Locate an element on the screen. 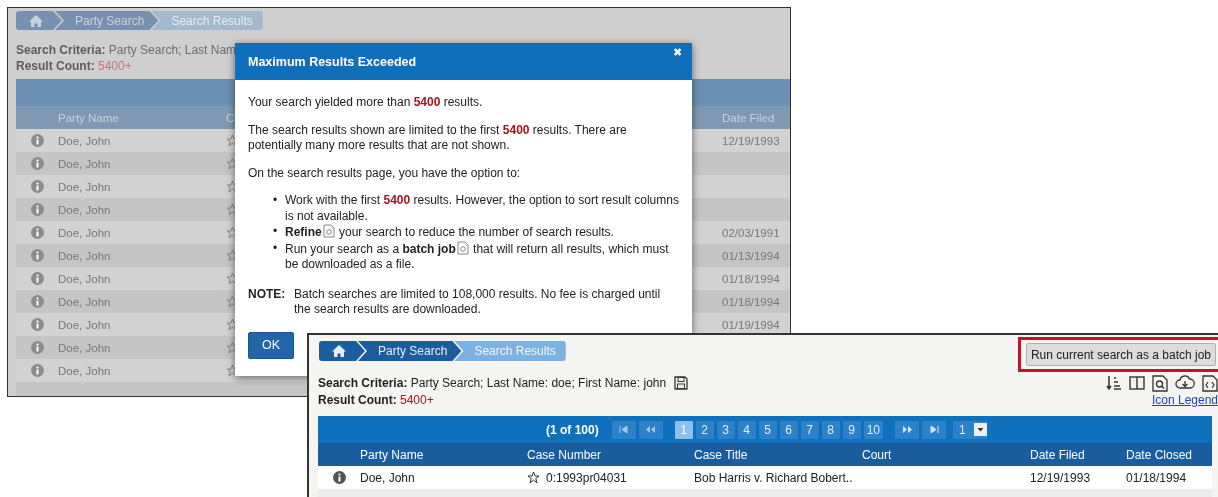 This screenshot has height=497, width=1218. bullet-text: Work with the first 5400 results. However, the option to sort result columns is not available. is located at coordinates (482, 208).